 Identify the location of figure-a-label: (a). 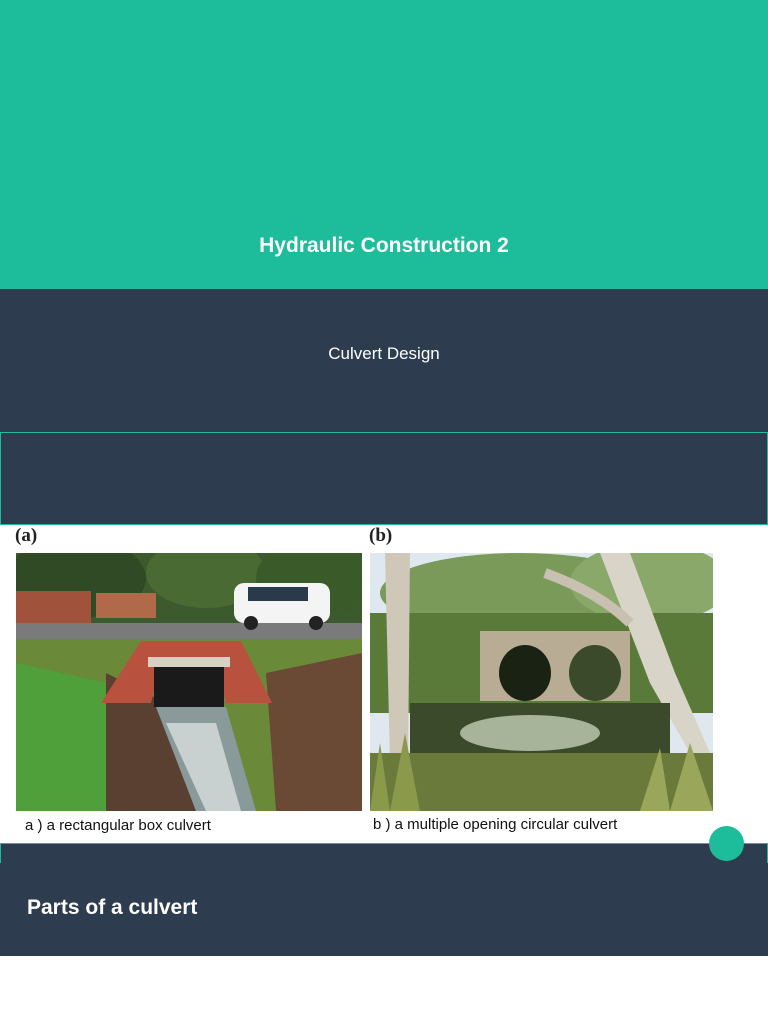
(26, 535).